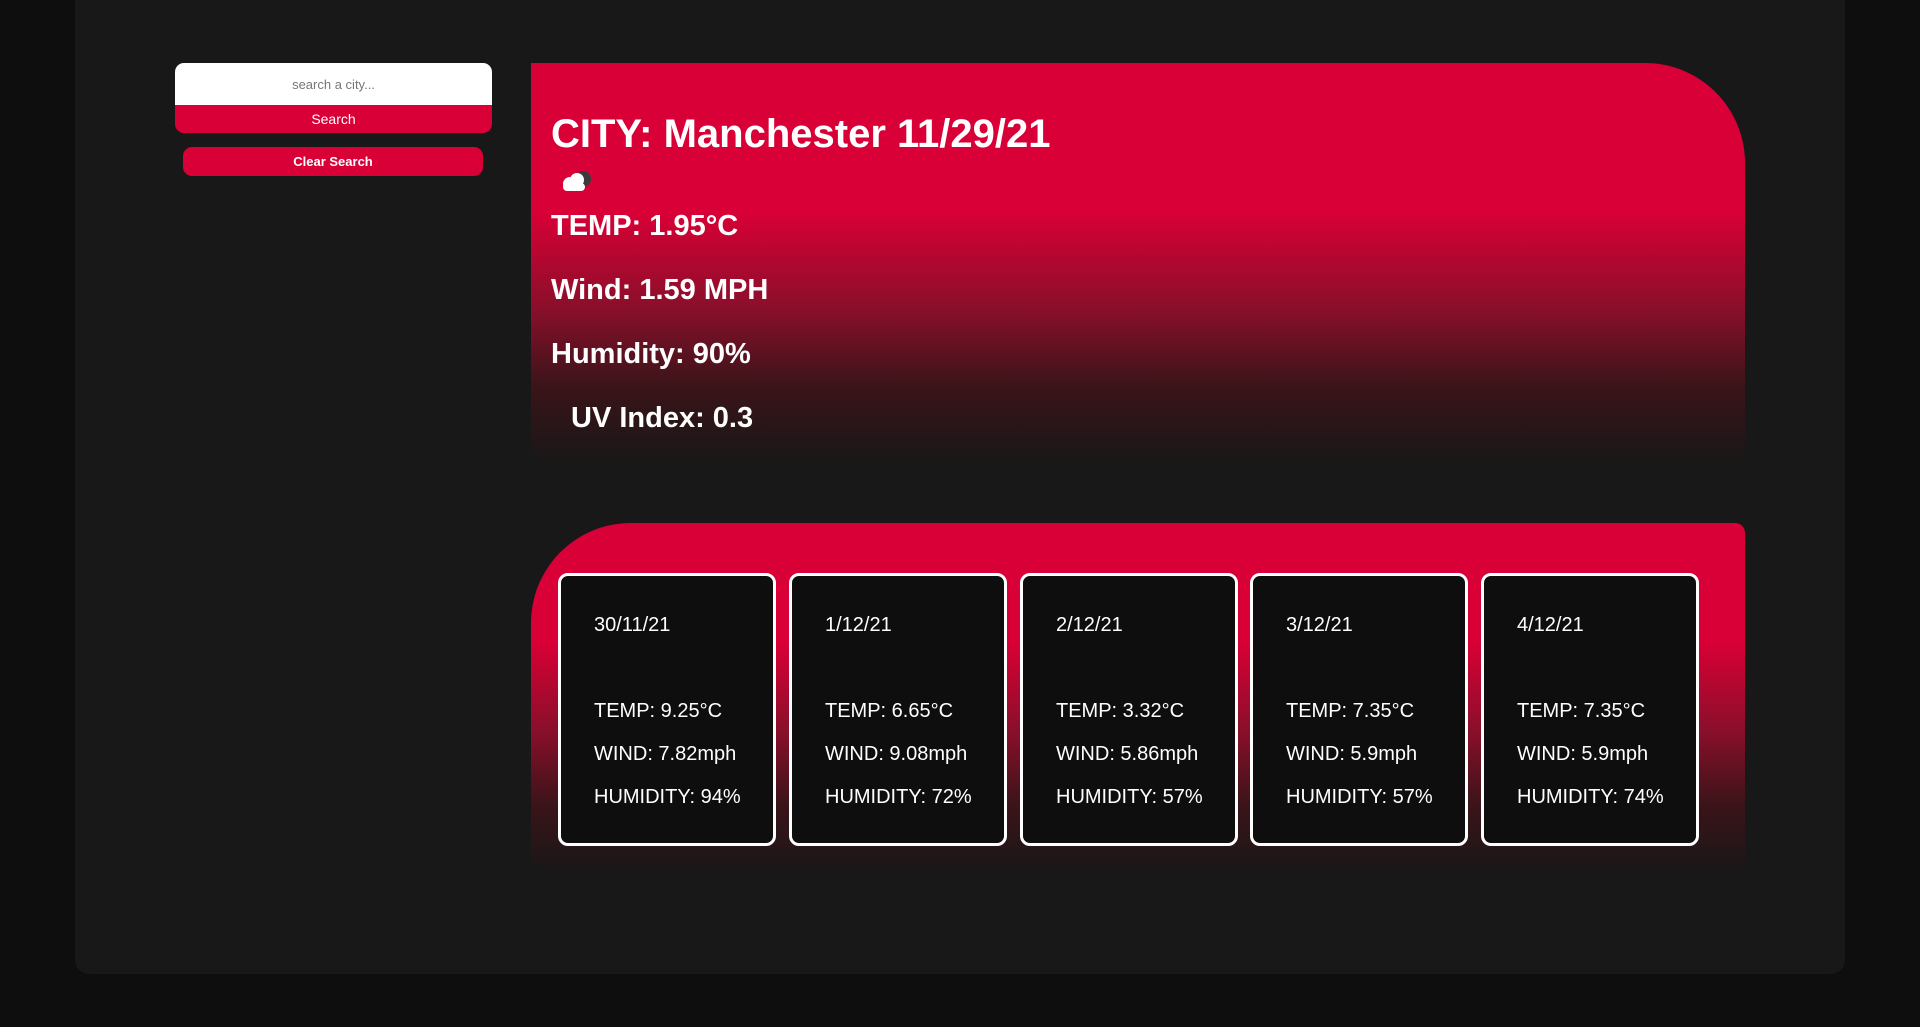  I want to click on search-sidebar: Search Clear Search, so click(333, 119).